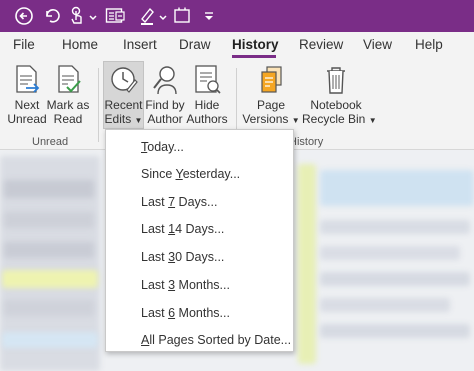 Image resolution: width=474 pixels, height=371 pixels. What do you see at coordinates (182, 16) in the screenshot?
I see `full-page-icon` at bounding box center [182, 16].